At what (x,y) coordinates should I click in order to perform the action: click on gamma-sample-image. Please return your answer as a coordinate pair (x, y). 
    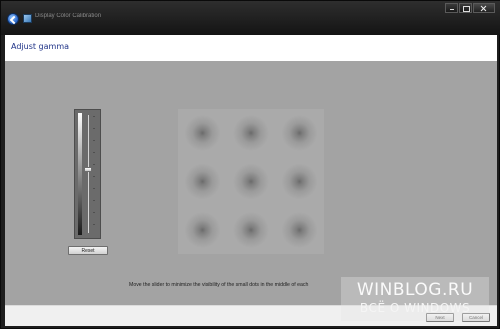
    Looking at the image, I should click on (251, 181).